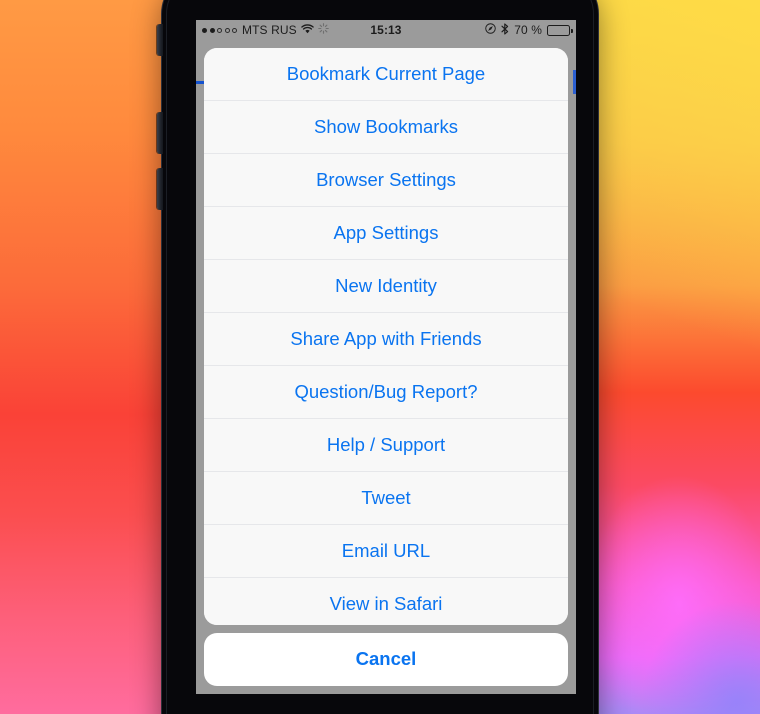 This screenshot has width=760, height=714. I want to click on carrier-label: MTS RUS, so click(269, 30).